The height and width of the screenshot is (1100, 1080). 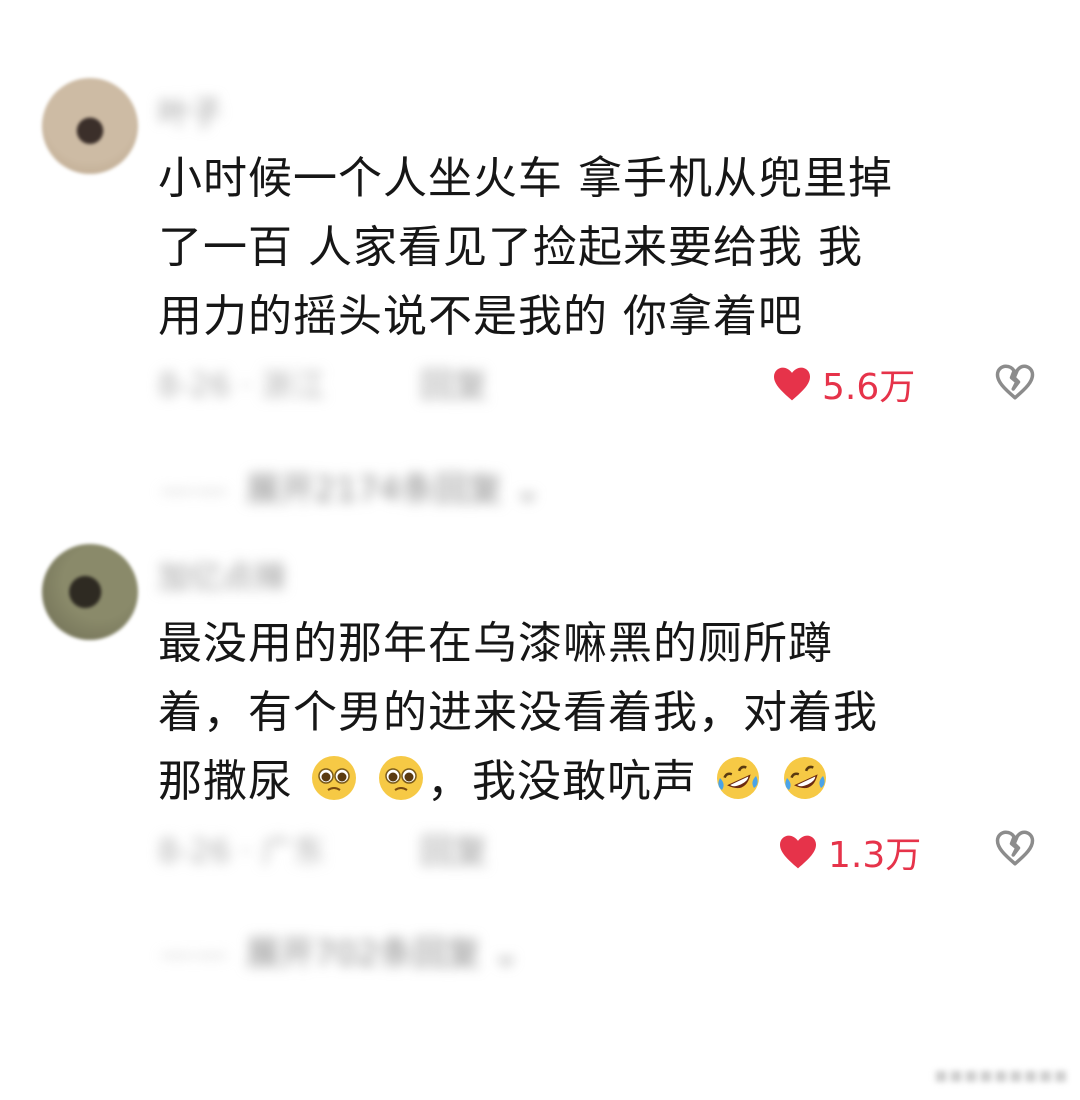 I want to click on comment-text-line: 着，有个男的进来没看着我，对着我, so click(x=518, y=712).